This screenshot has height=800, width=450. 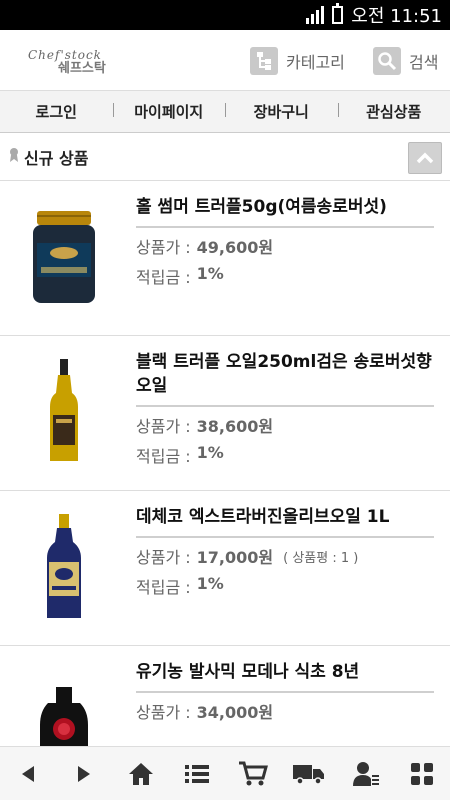 What do you see at coordinates (281, 111) in the screenshot?
I see `nav-cart: 장바구니` at bounding box center [281, 111].